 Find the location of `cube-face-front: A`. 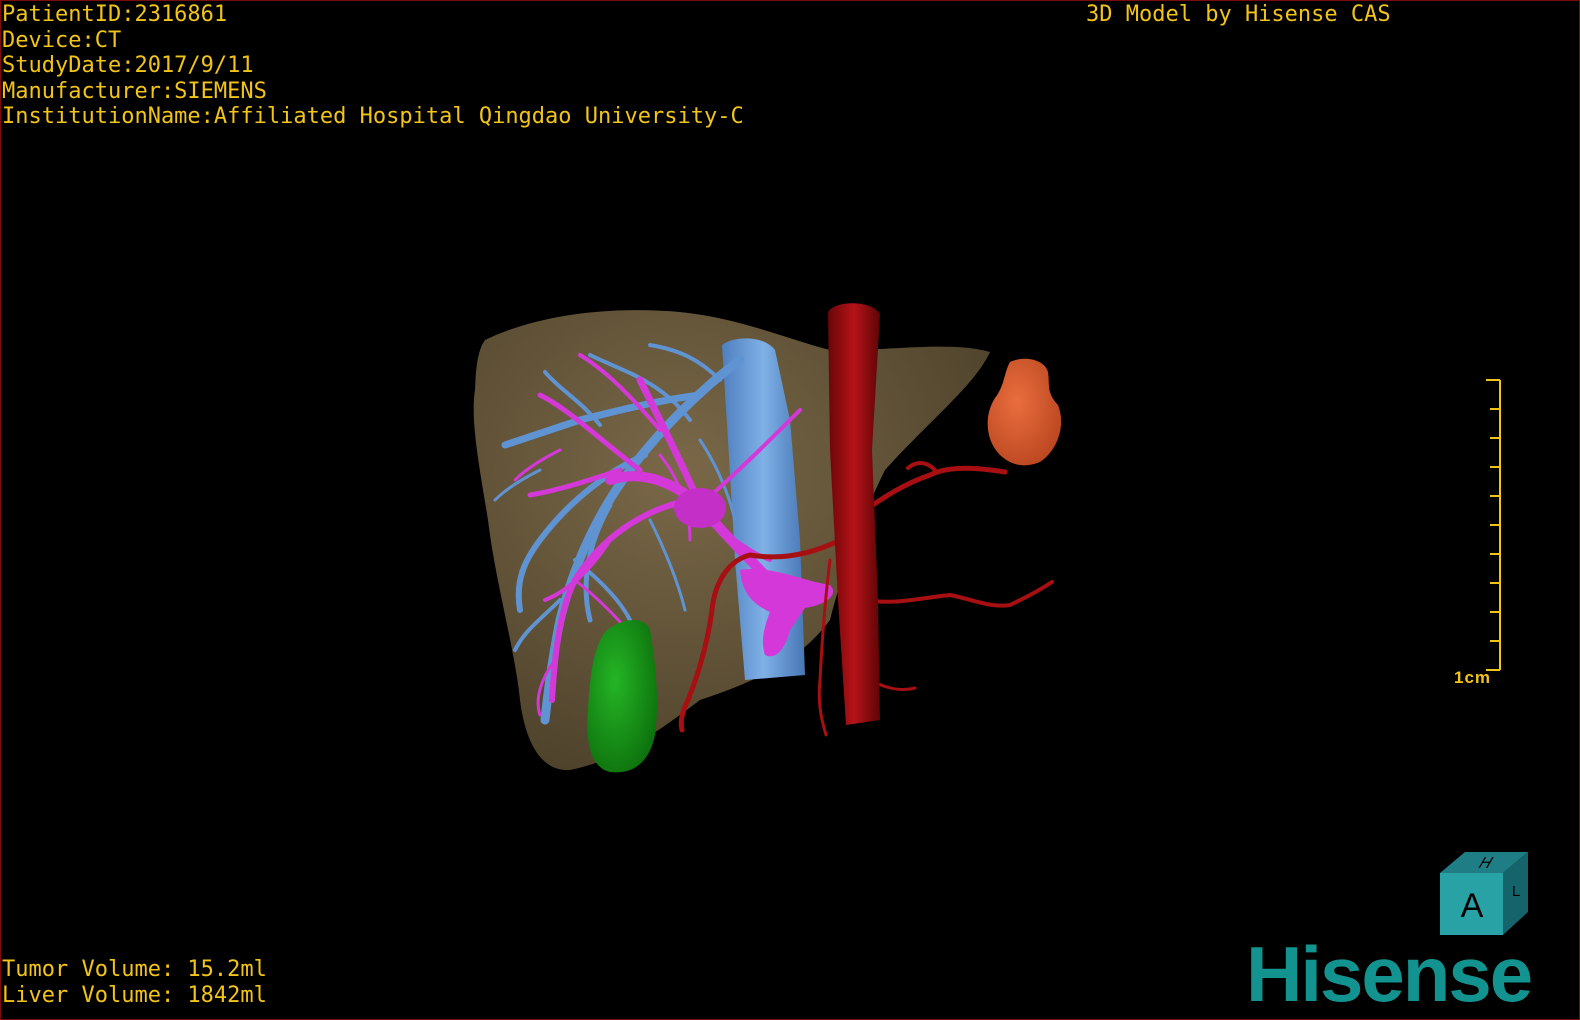

cube-face-front: A is located at coordinates (1472, 906).